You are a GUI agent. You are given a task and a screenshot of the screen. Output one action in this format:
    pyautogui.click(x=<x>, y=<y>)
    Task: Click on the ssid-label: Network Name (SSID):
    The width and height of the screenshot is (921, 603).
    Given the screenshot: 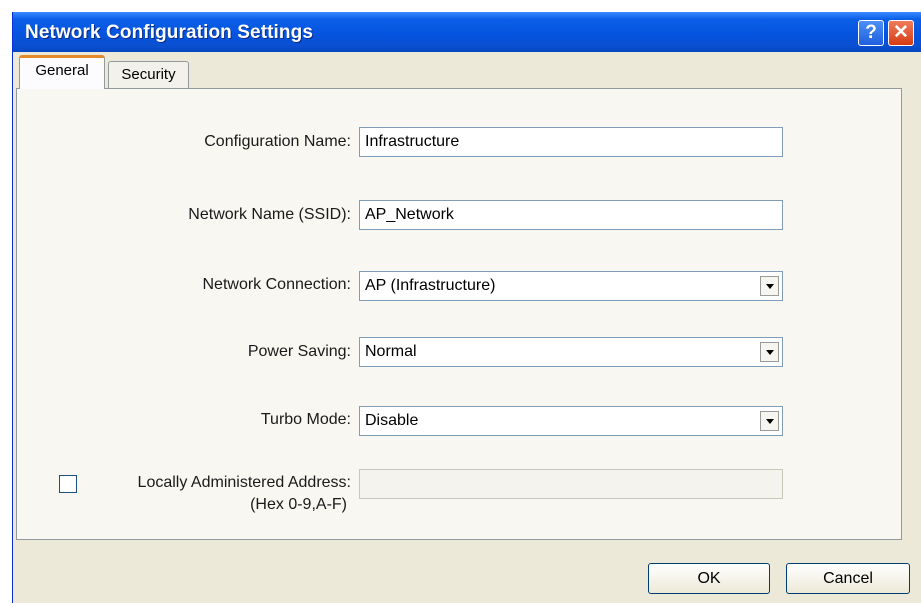 What is the action you would take?
    pyautogui.click(x=269, y=214)
    